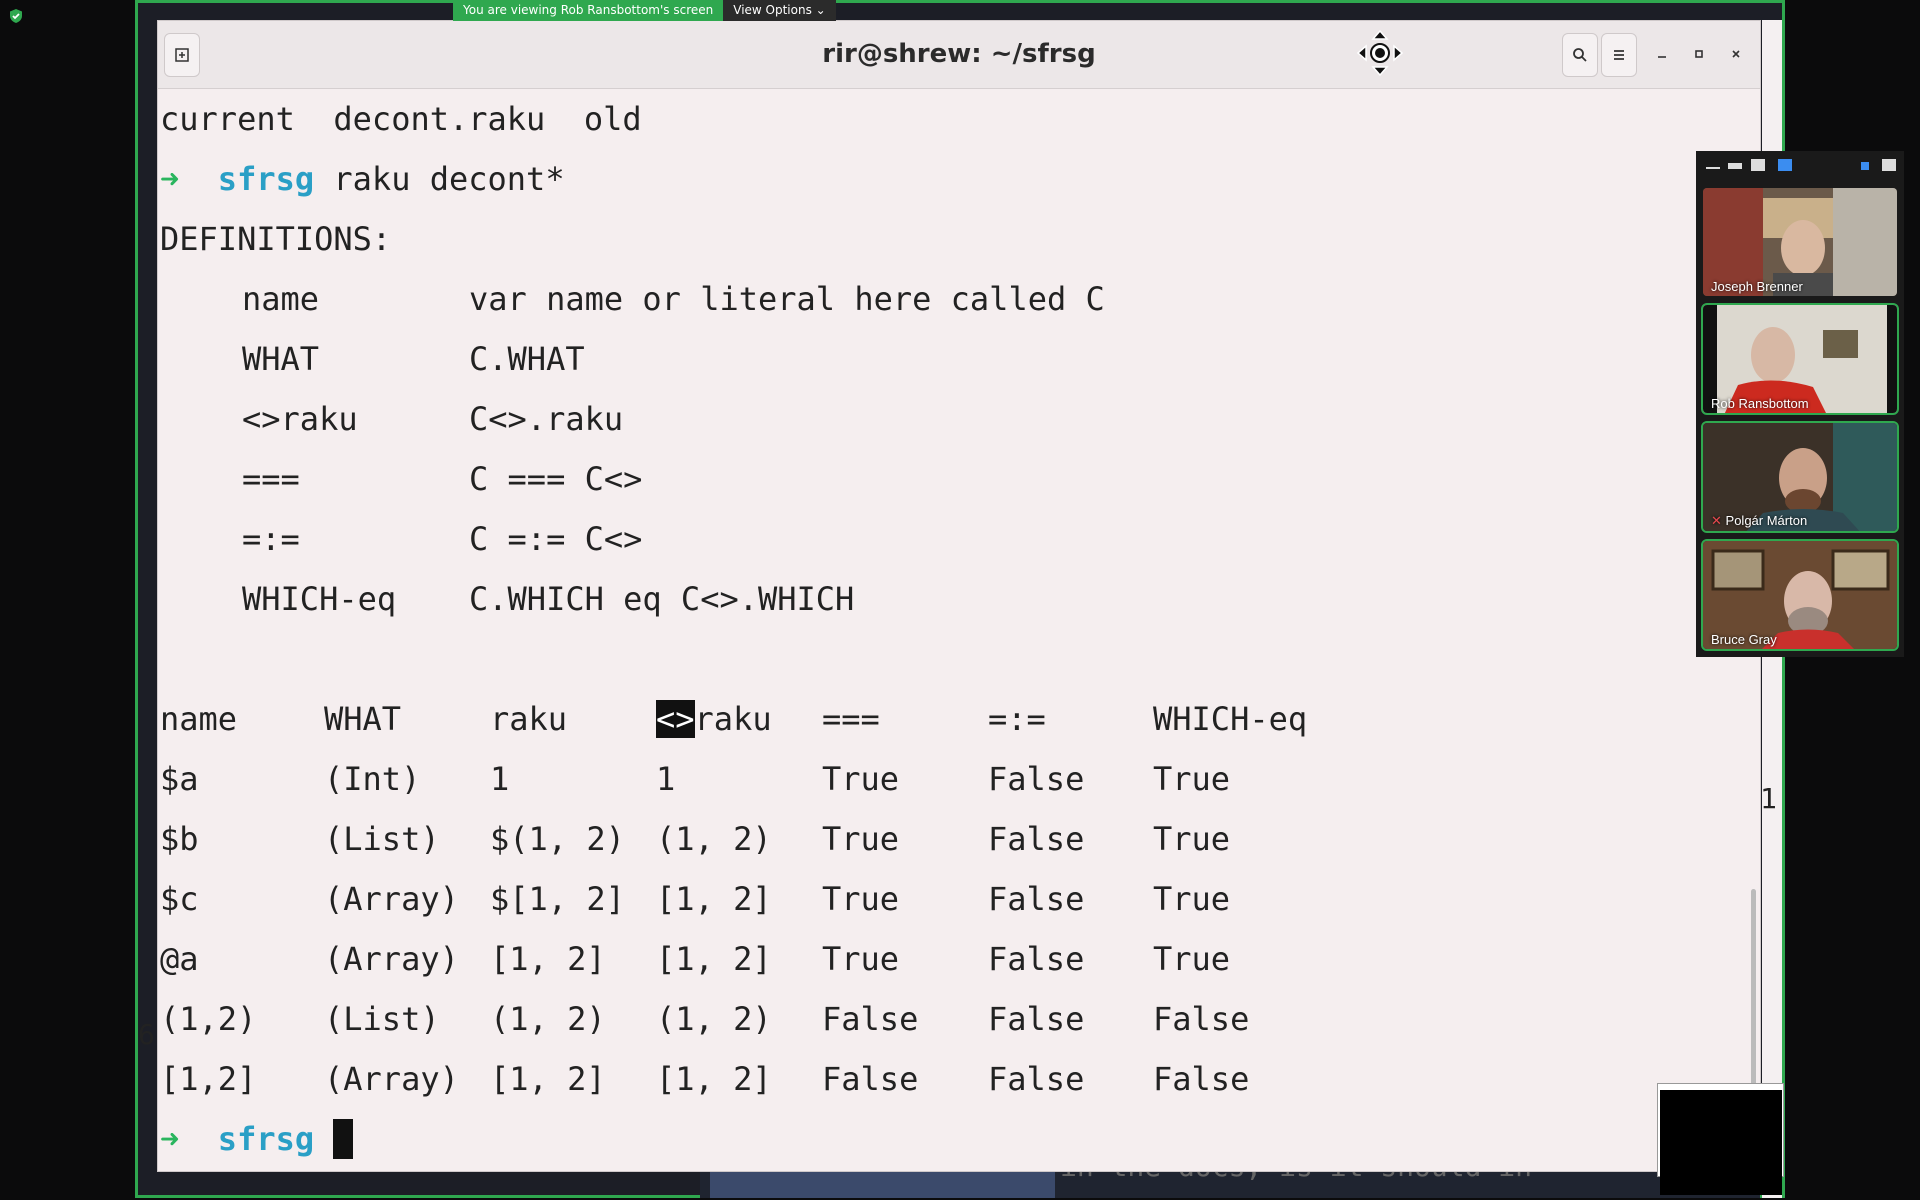  I want to click on gallery-toolbar, so click(1800, 166).